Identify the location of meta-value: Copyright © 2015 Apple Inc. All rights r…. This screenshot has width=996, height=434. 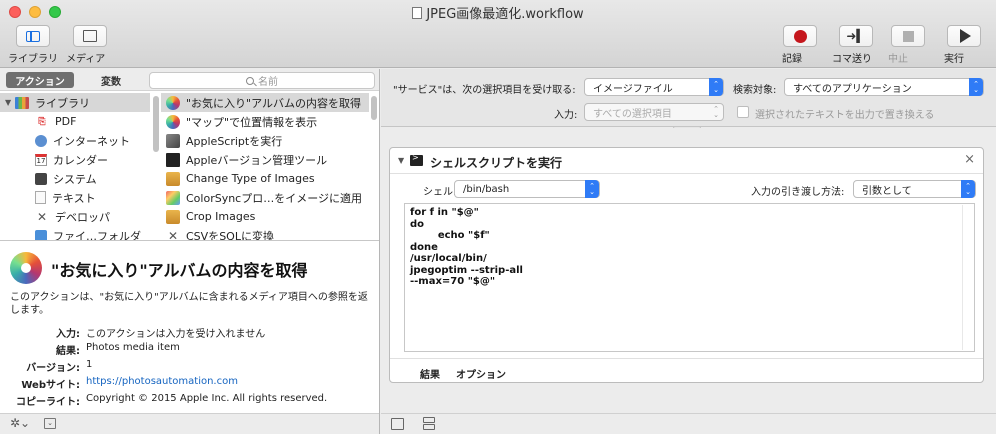
(207, 398).